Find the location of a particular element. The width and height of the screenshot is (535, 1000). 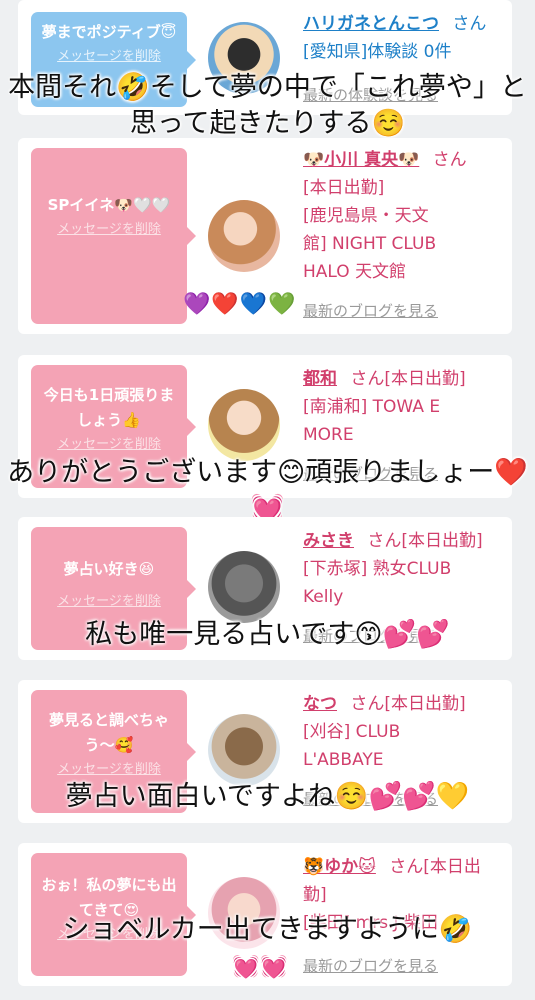

bubble-message: 夢占い好き😆 is located at coordinates (109, 569).